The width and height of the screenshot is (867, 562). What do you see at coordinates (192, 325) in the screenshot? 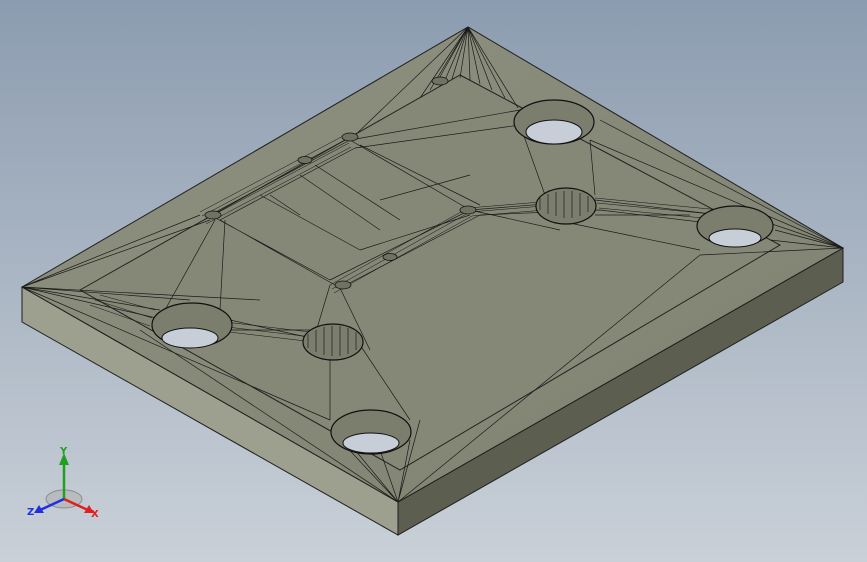
I see `through-hole-left` at bounding box center [192, 325].